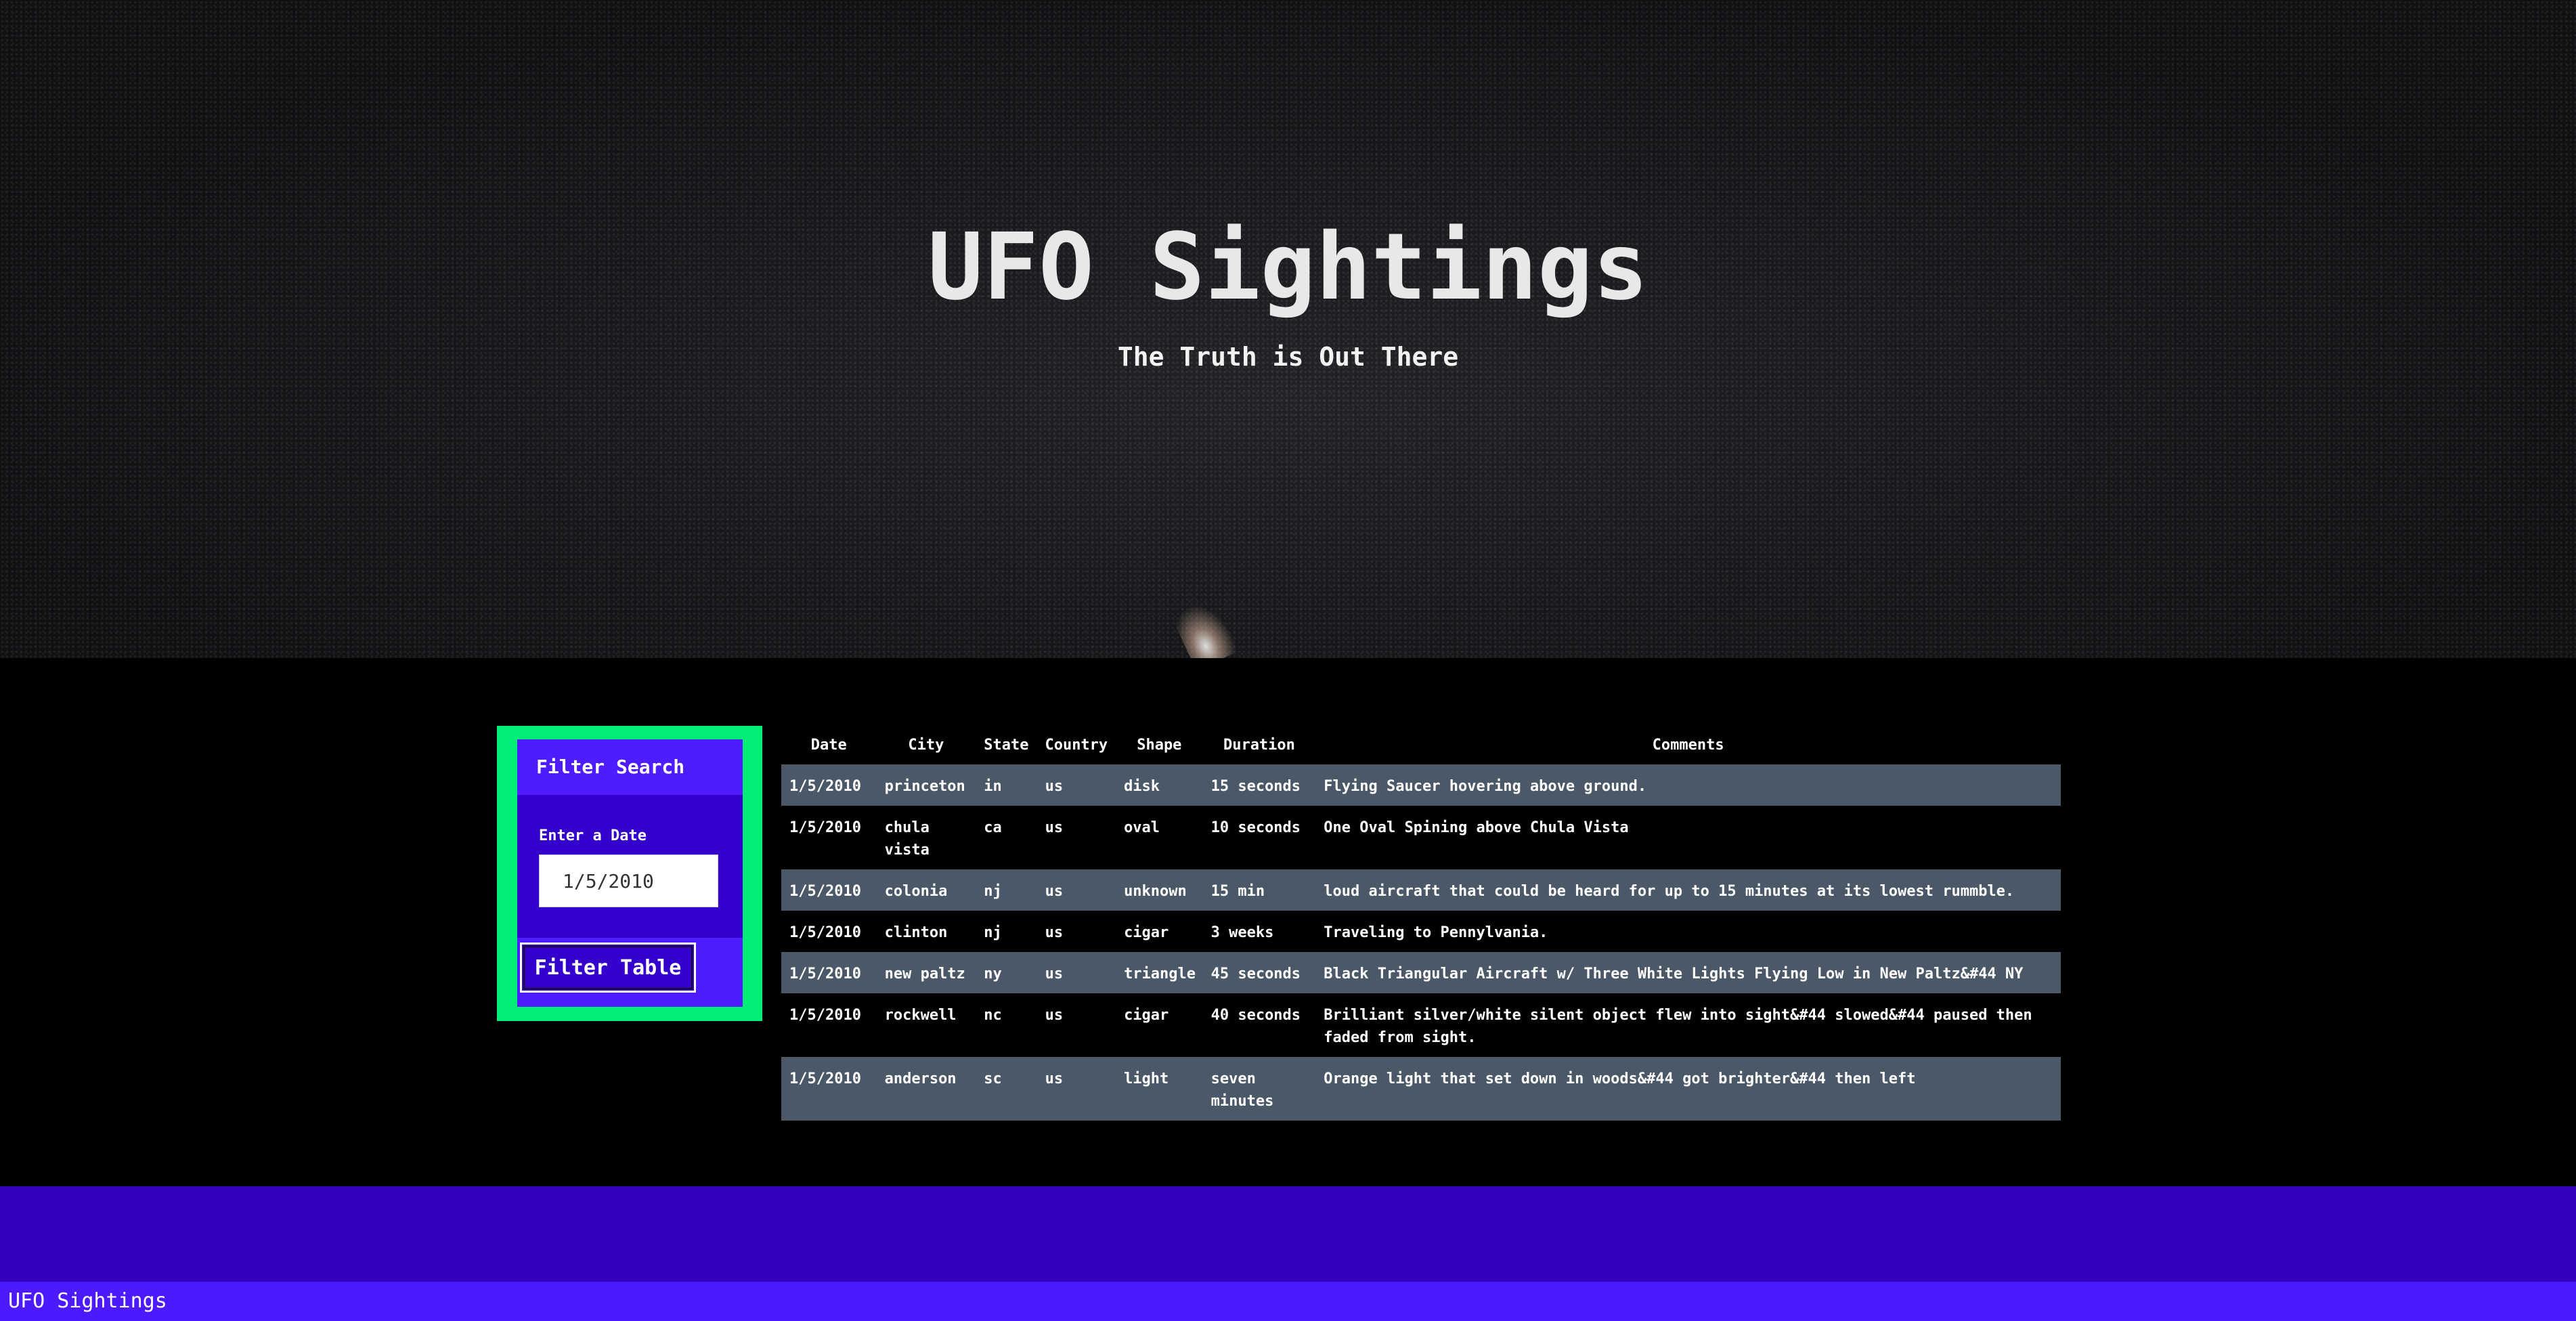 This screenshot has height=1321, width=2576. I want to click on filter-panel-header: Filter Search, so click(630, 767).